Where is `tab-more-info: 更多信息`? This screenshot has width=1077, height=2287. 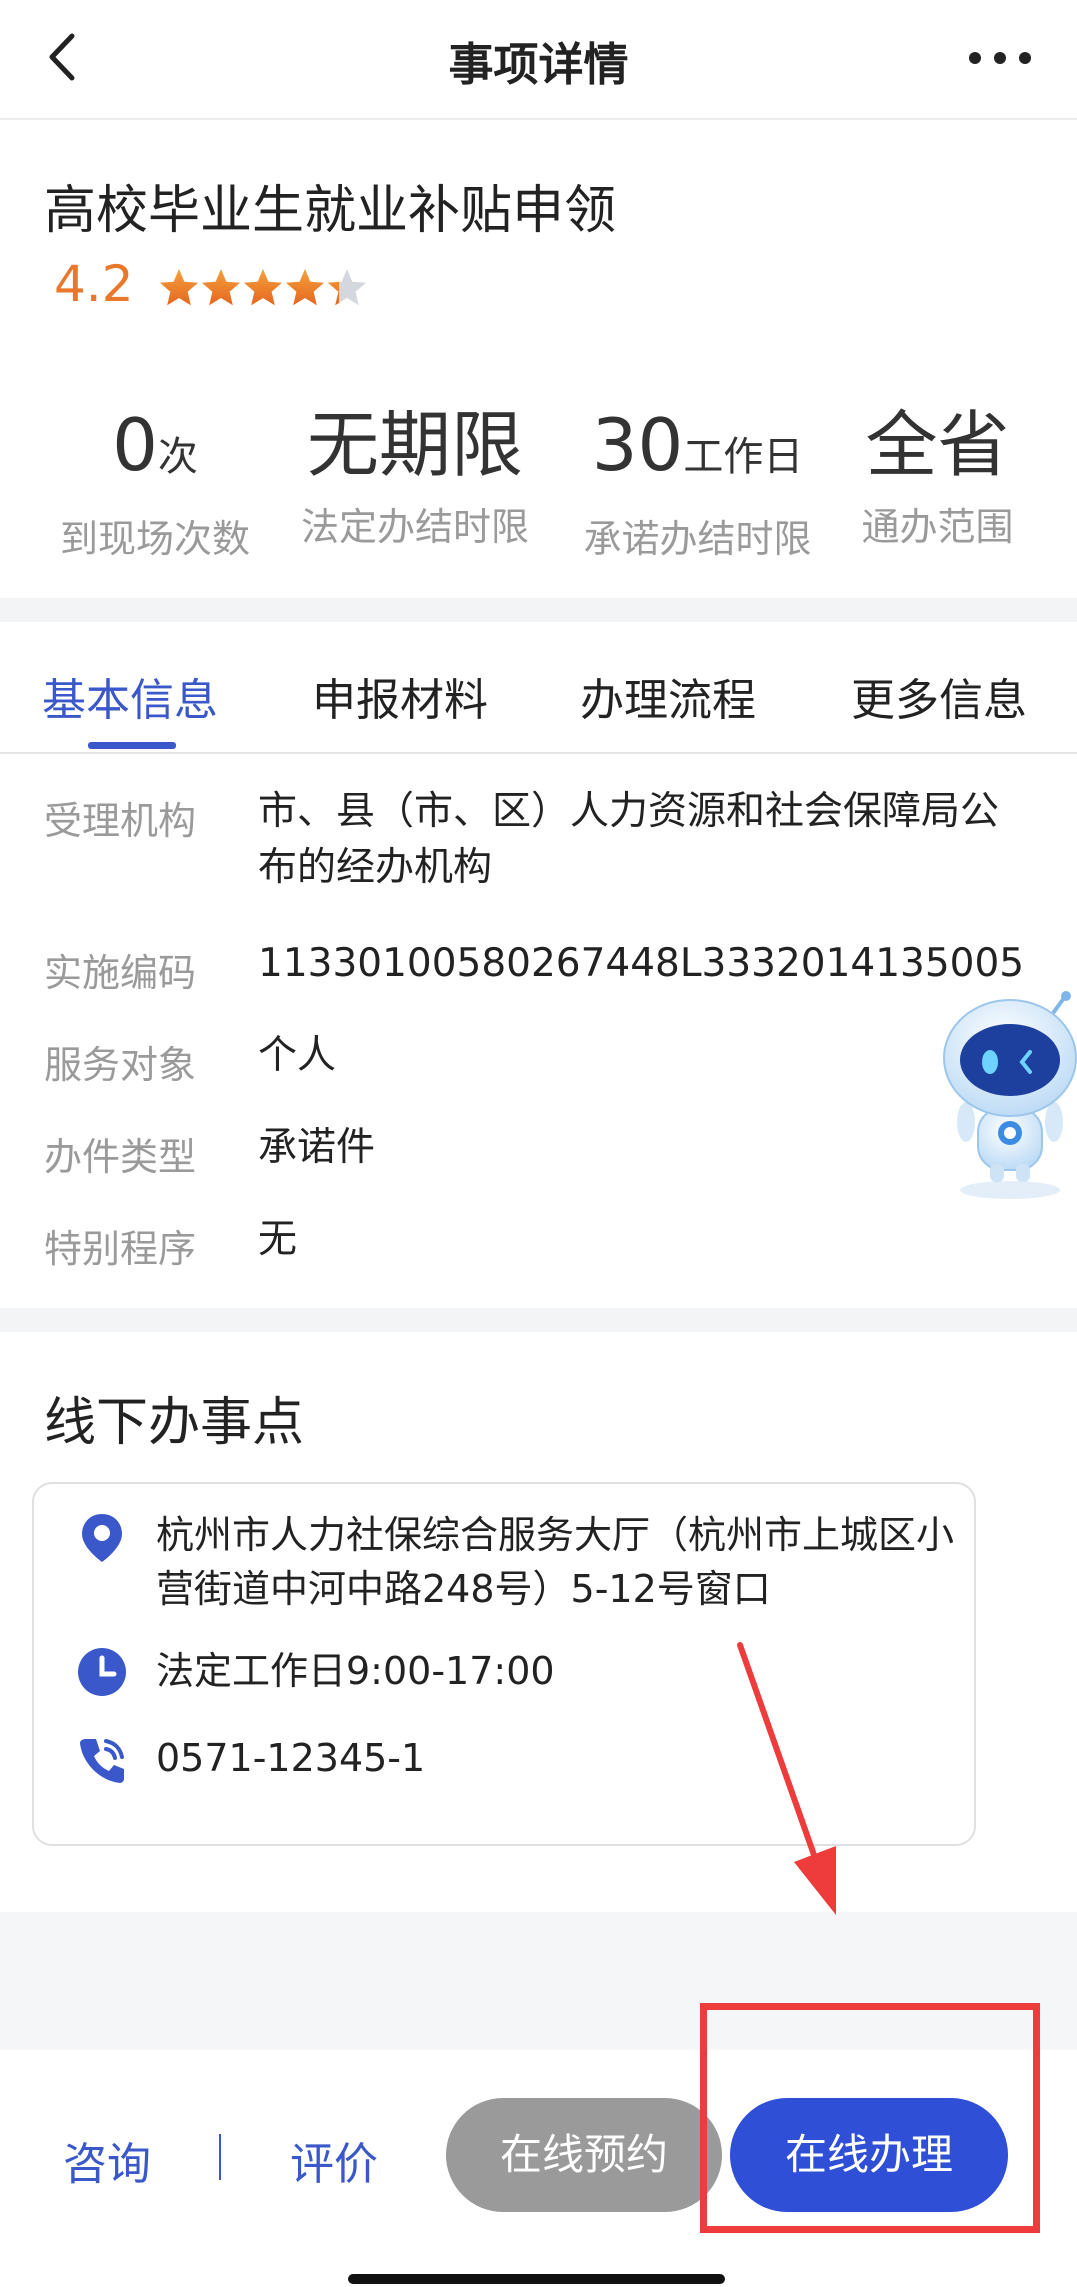
tab-more-info: 更多信息 is located at coordinates (939, 696).